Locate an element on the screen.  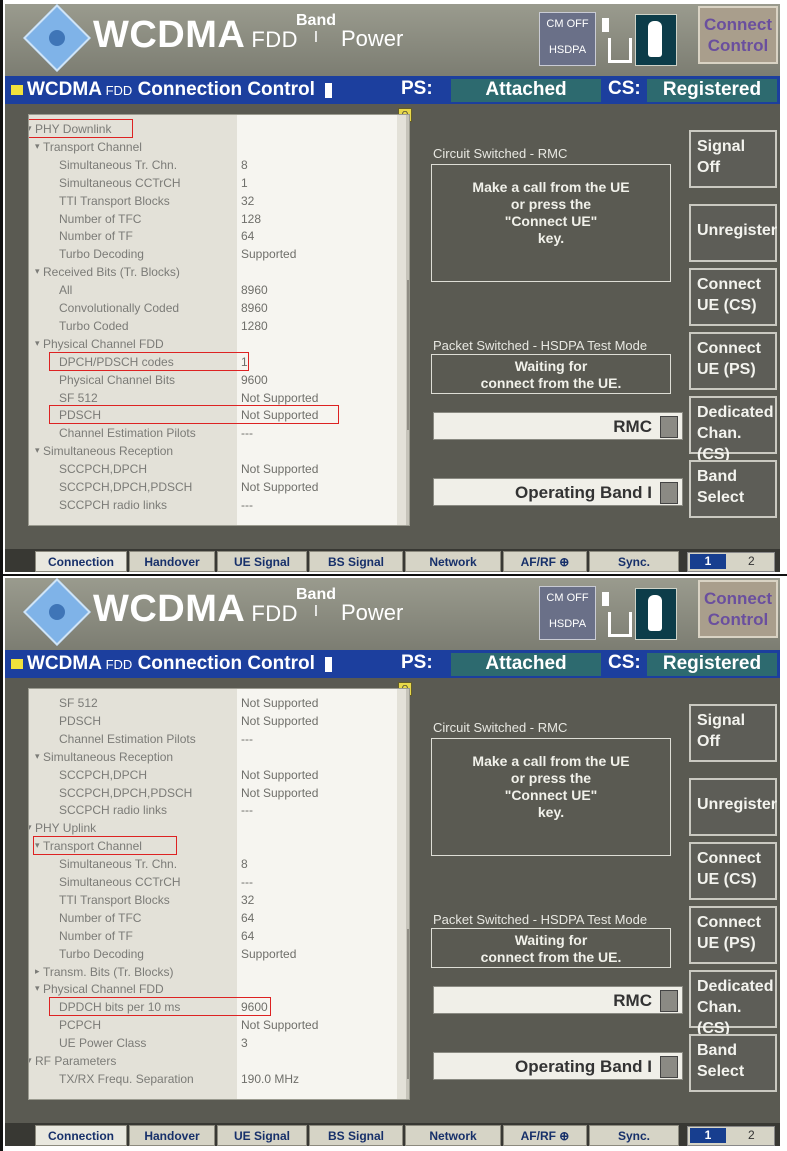
tree-row: ▾ Transport Channel is located at coordinates (214, 147).